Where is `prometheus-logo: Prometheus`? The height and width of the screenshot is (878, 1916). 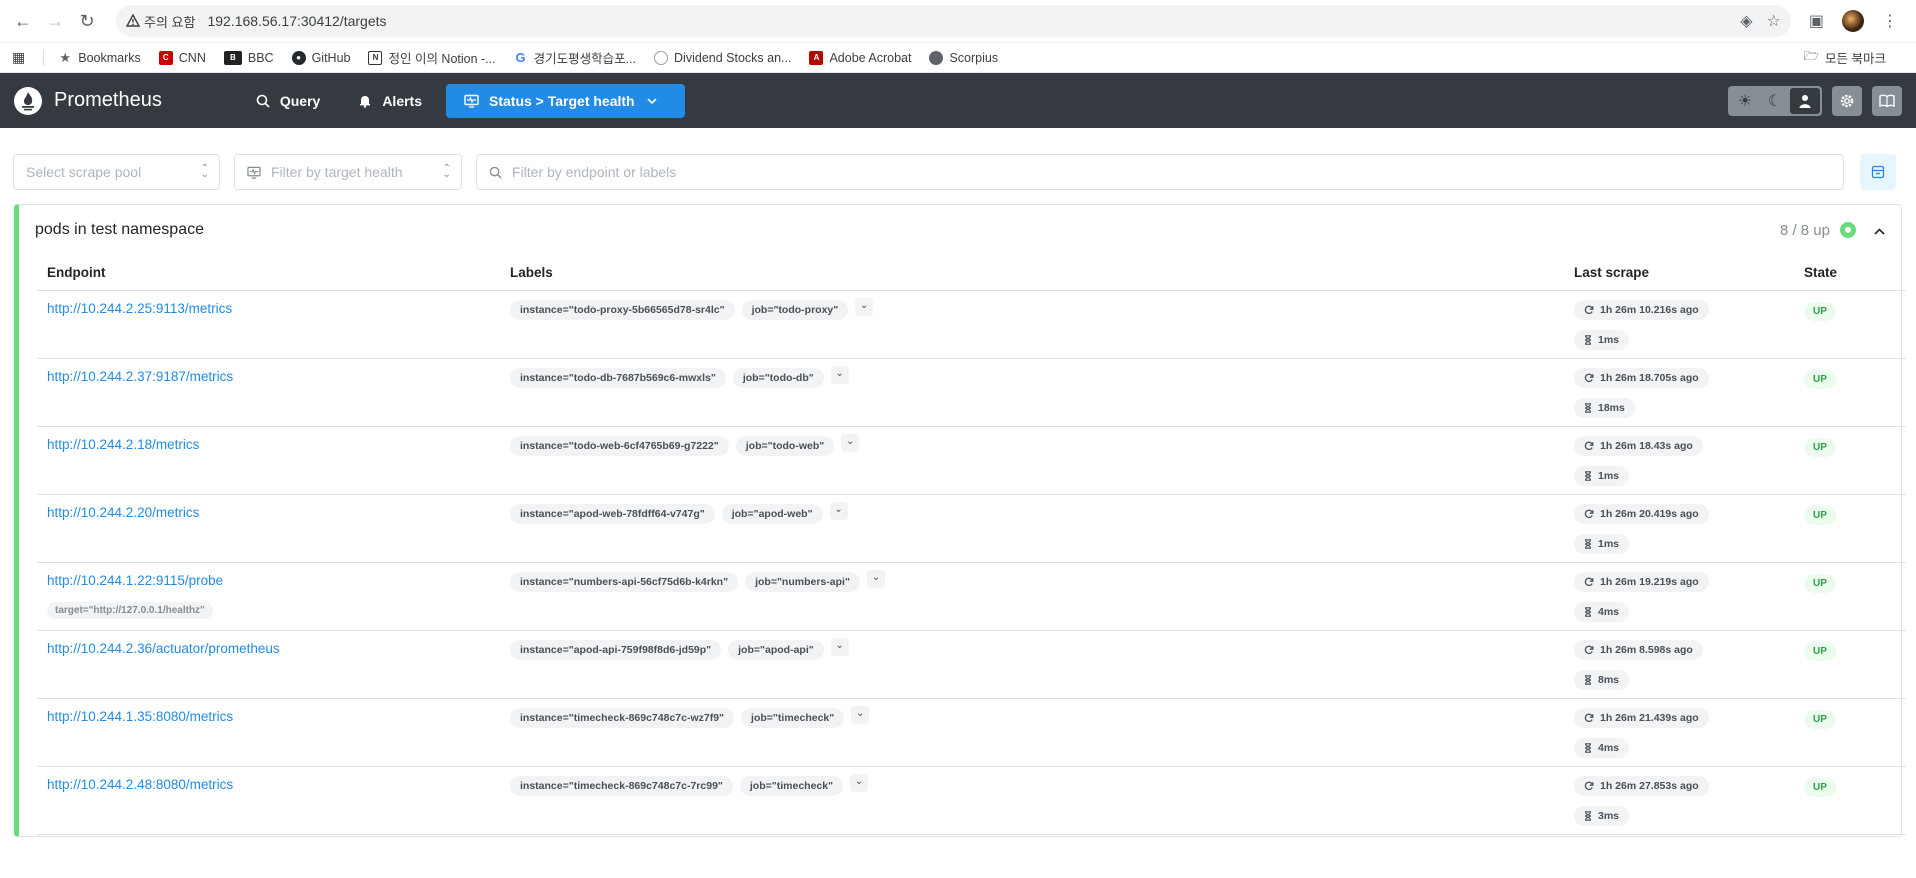
prometheus-logo: Prometheus is located at coordinates (88, 100).